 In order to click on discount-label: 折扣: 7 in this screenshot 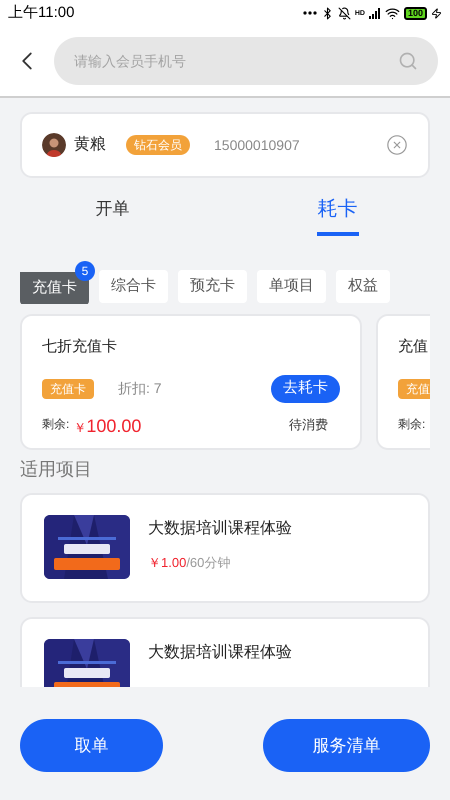, I will do `click(140, 388)`.